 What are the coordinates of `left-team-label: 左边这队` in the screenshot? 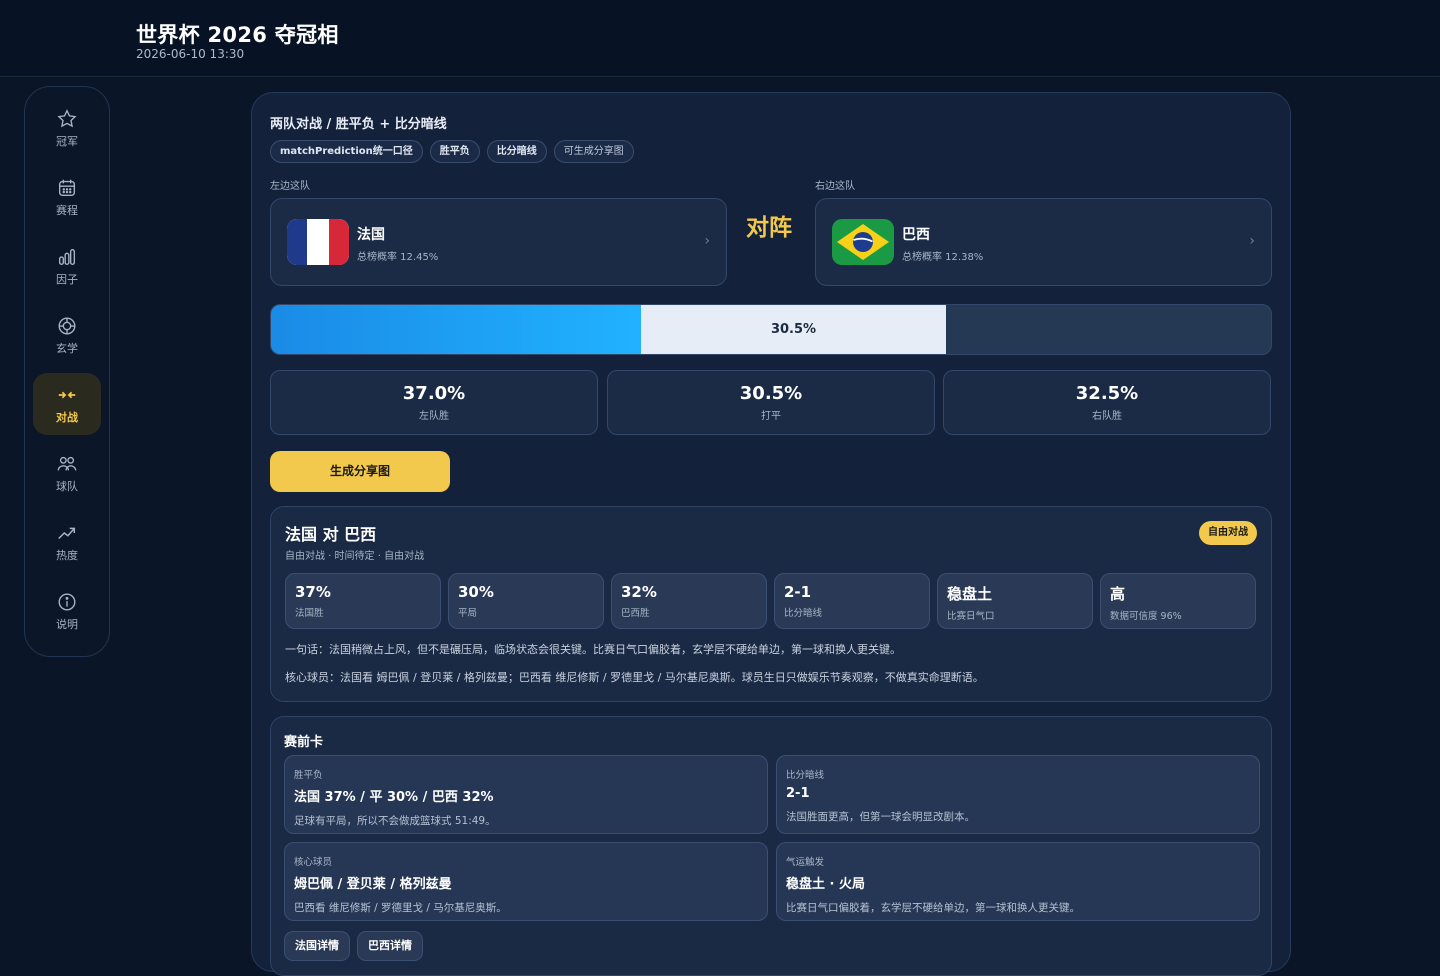 It's located at (290, 186).